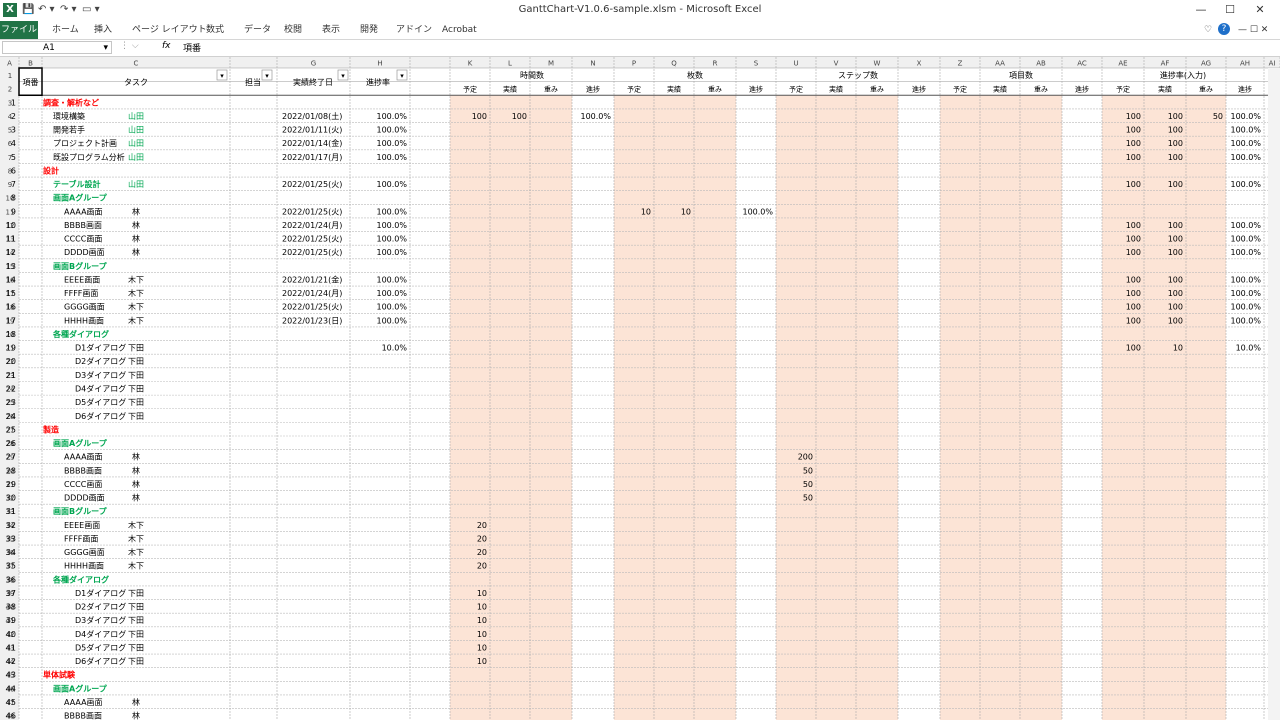  What do you see at coordinates (136, 64) in the screenshot?
I see `column-letter-C: C` at bounding box center [136, 64].